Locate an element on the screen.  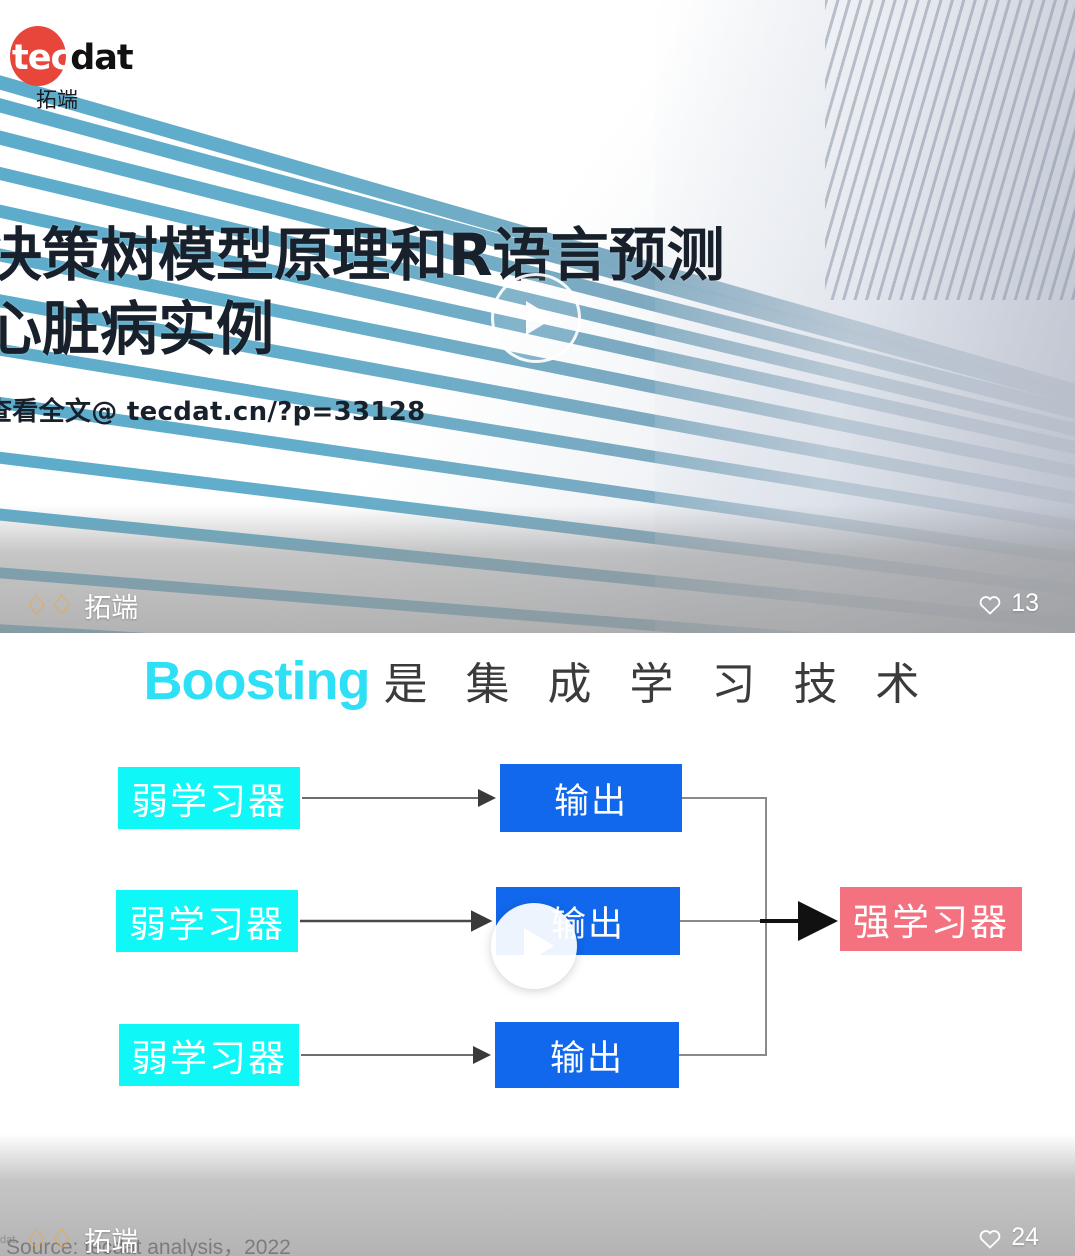
connector-bracket-bottom is located at coordinates (723, 988).